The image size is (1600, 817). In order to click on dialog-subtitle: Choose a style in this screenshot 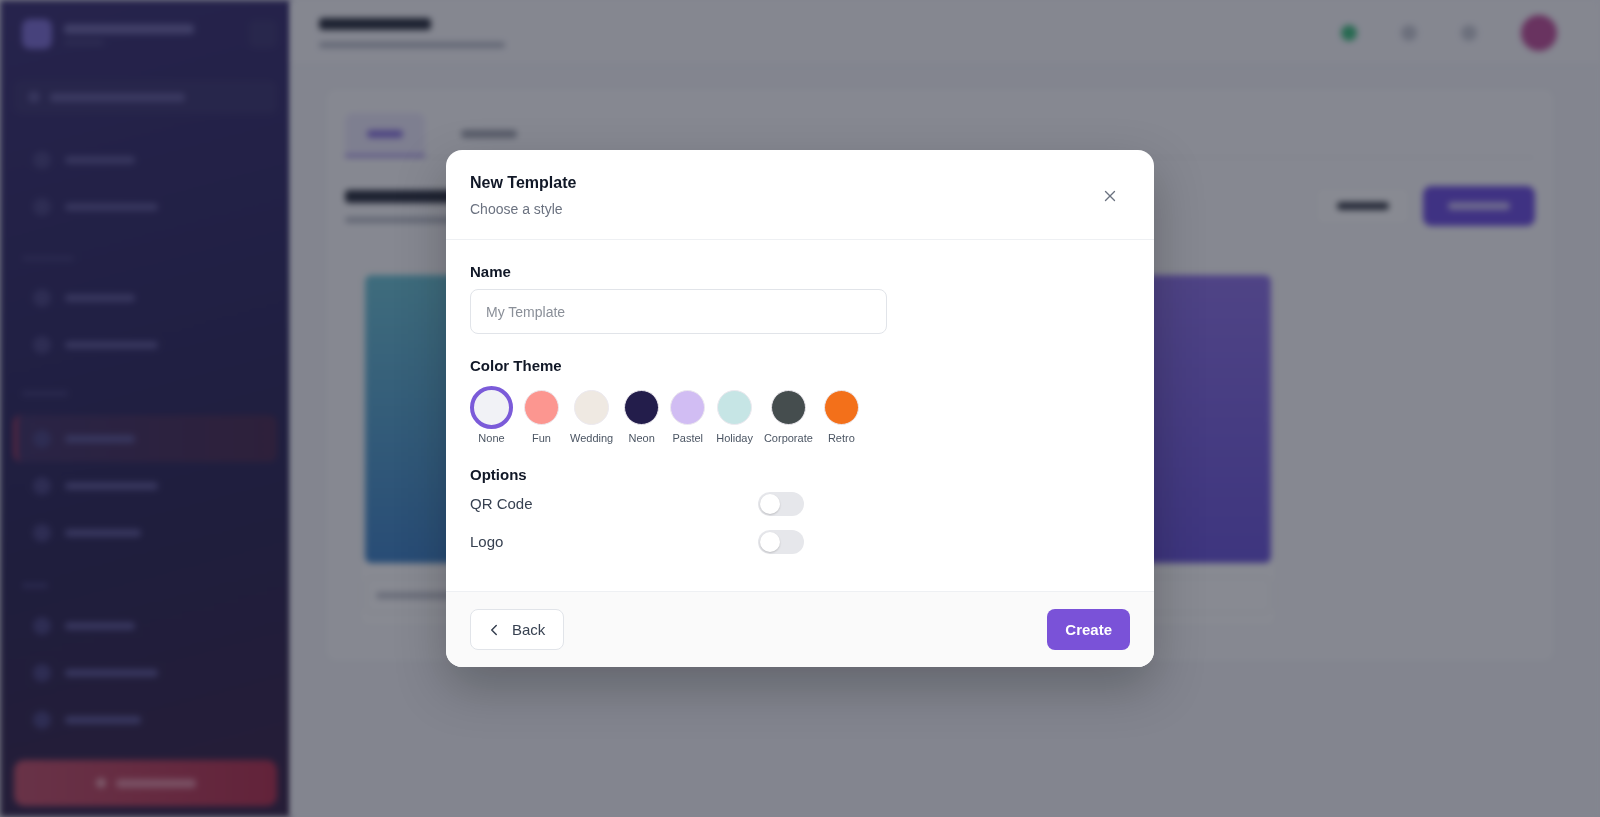, I will do `click(517, 209)`.